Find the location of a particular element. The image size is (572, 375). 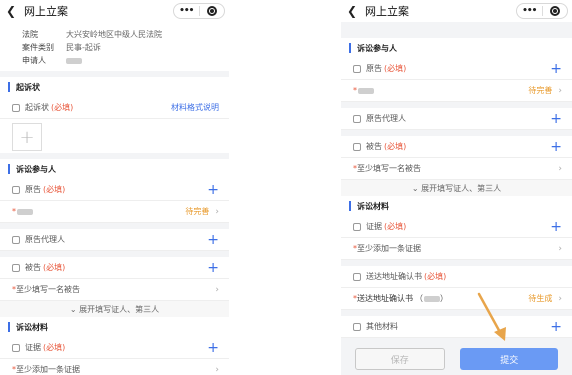

service-doc-entry-row: * 送达地址确认书 （ ） 待生成 › is located at coordinates (456, 299).